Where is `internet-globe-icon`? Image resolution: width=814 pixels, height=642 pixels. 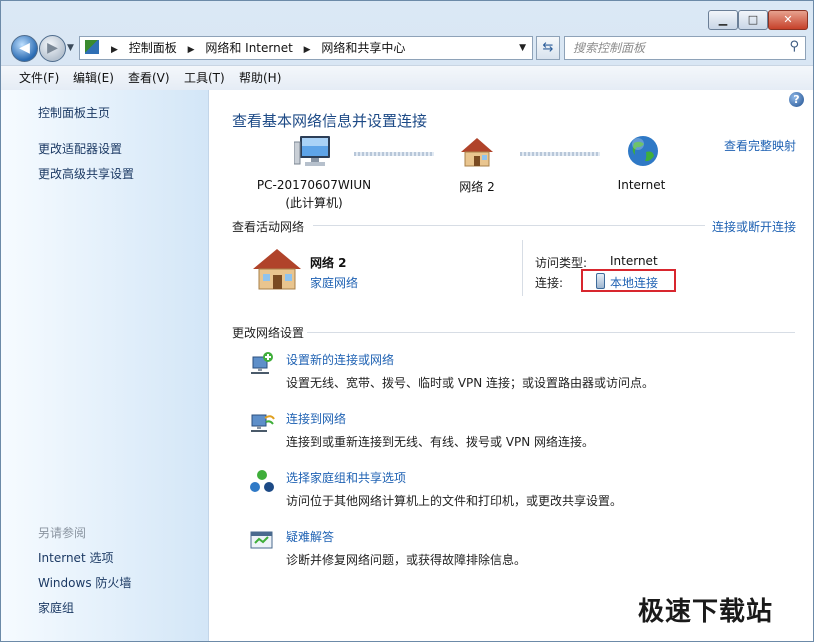
internet-globe-icon is located at coordinates (643, 151).